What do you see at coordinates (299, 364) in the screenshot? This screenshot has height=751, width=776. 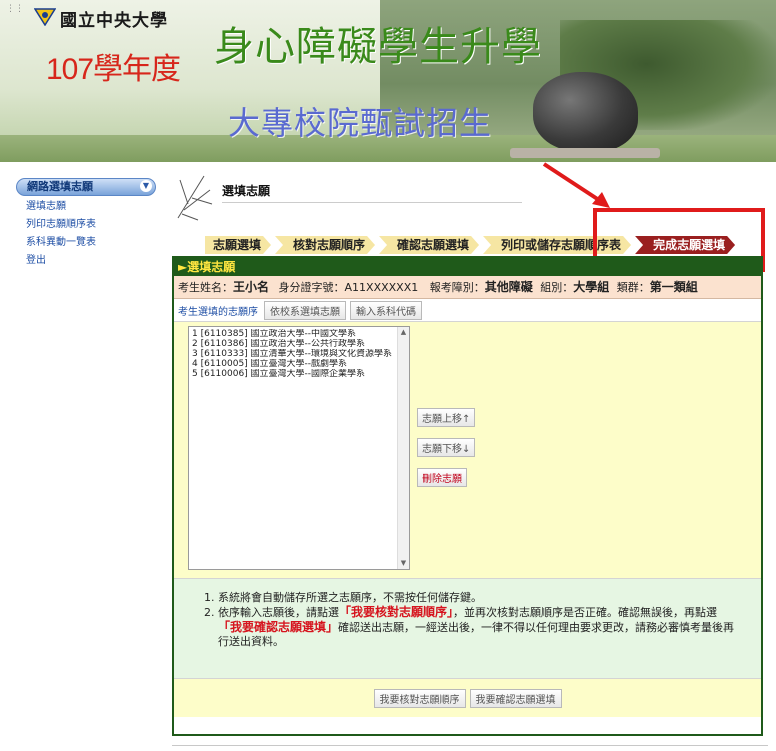 I see `list-item: 4 [6110005] 國立臺灣大學--戲劇學系` at bounding box center [299, 364].